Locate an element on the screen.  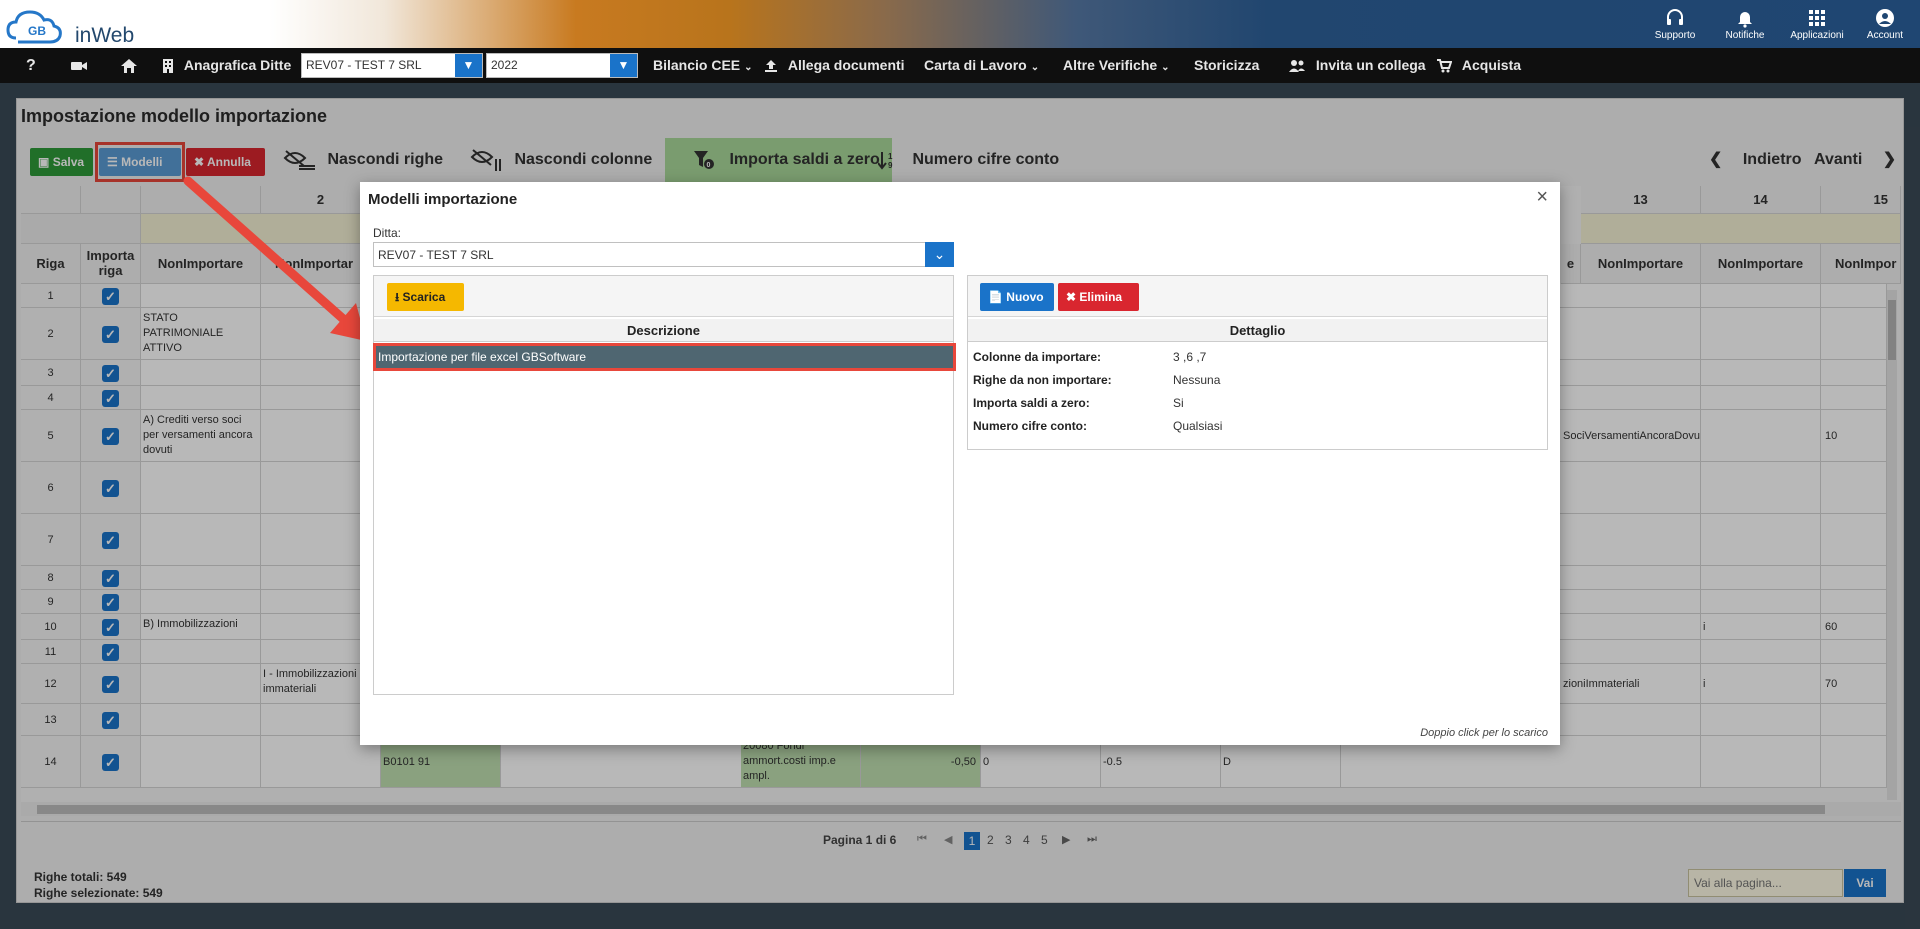
invita-collega-label: Invita un collega is located at coordinates (1370, 65).